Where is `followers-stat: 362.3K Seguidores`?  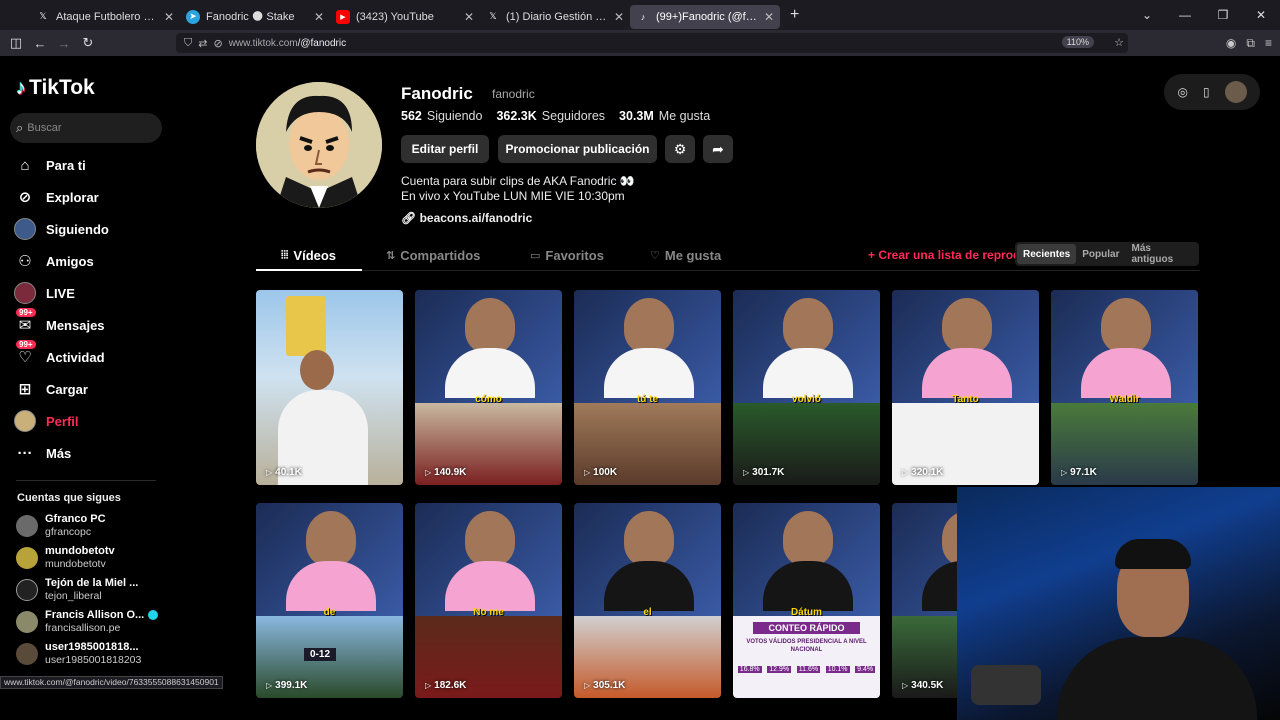 followers-stat: 362.3K Seguidores is located at coordinates (550, 116).